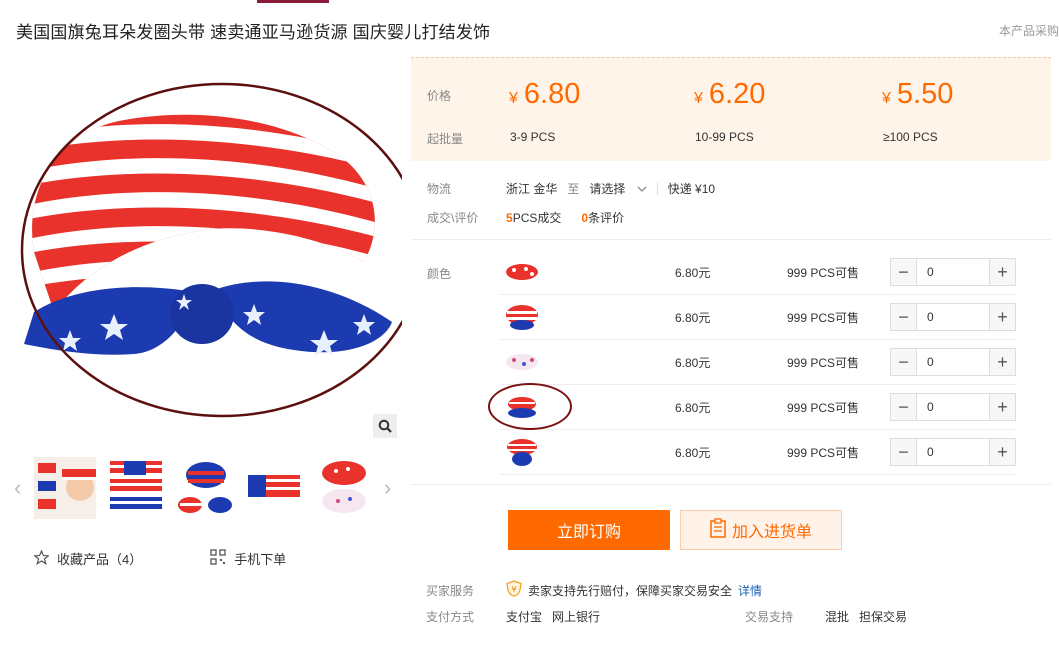  Describe the element at coordinates (453, 218) in the screenshot. I see `deals-label: 成交\评价` at that location.